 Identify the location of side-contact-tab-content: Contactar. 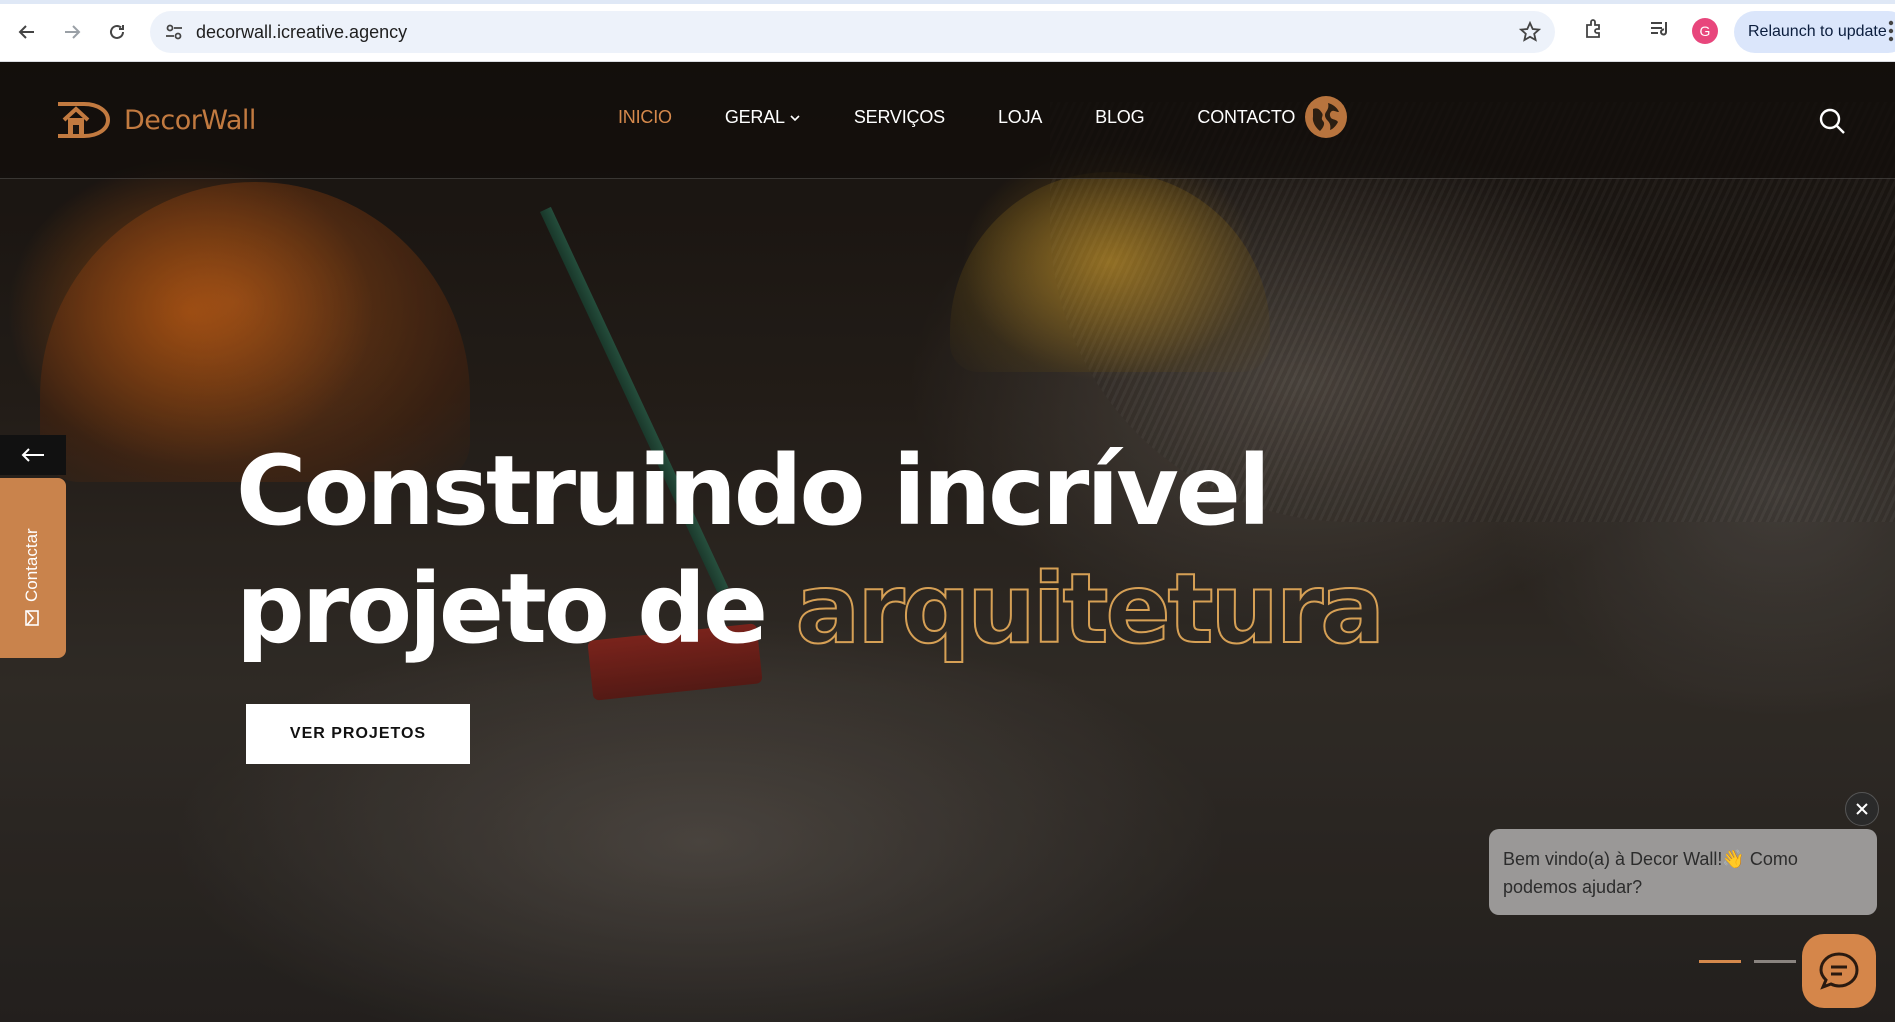
(32, 577).